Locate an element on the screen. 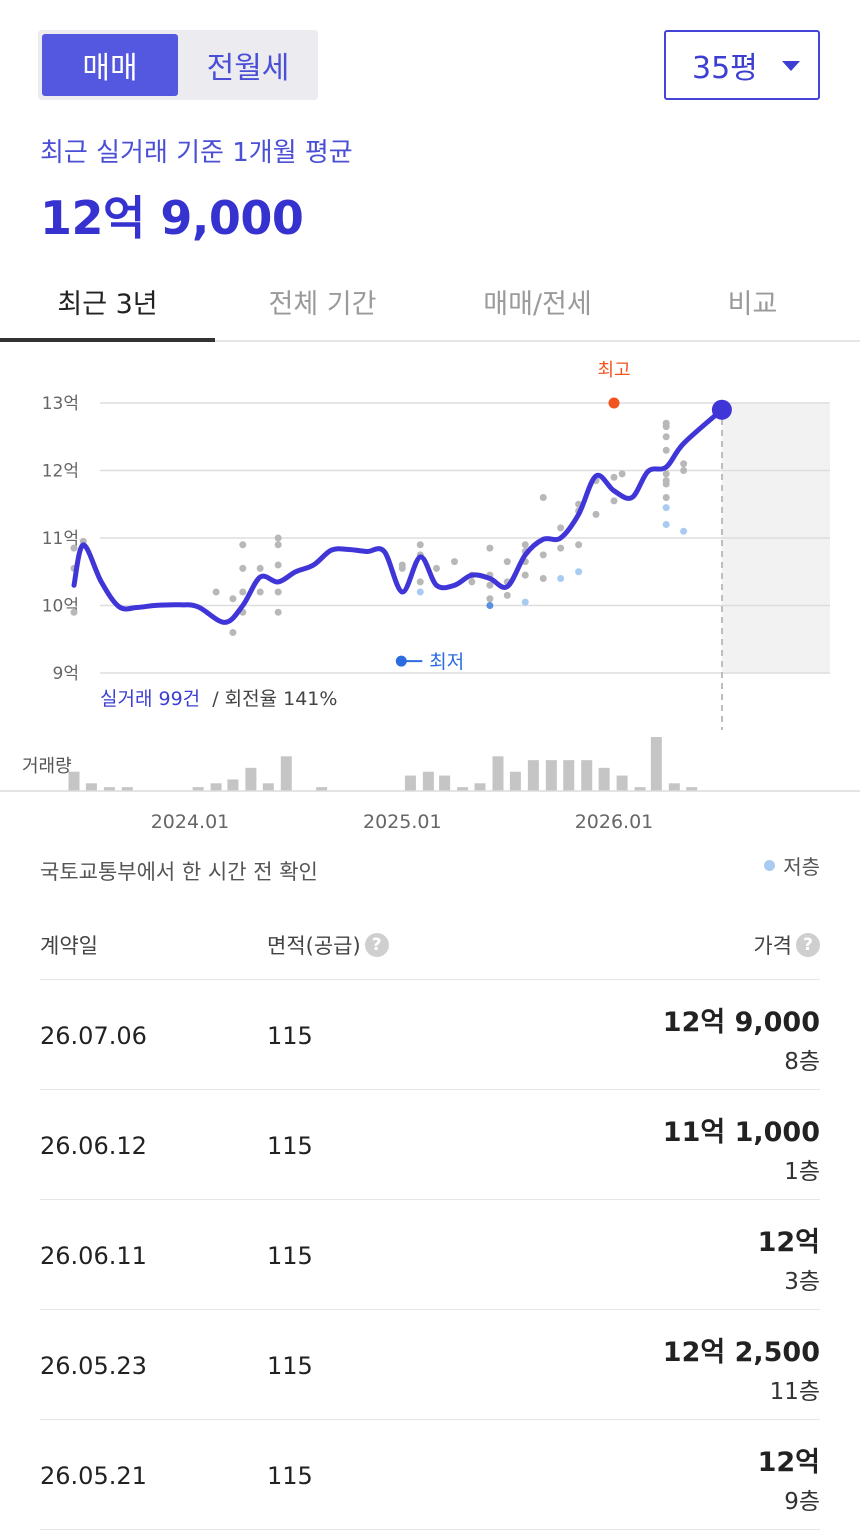  tab-all-period: 전체 기간 is located at coordinates (322, 301).